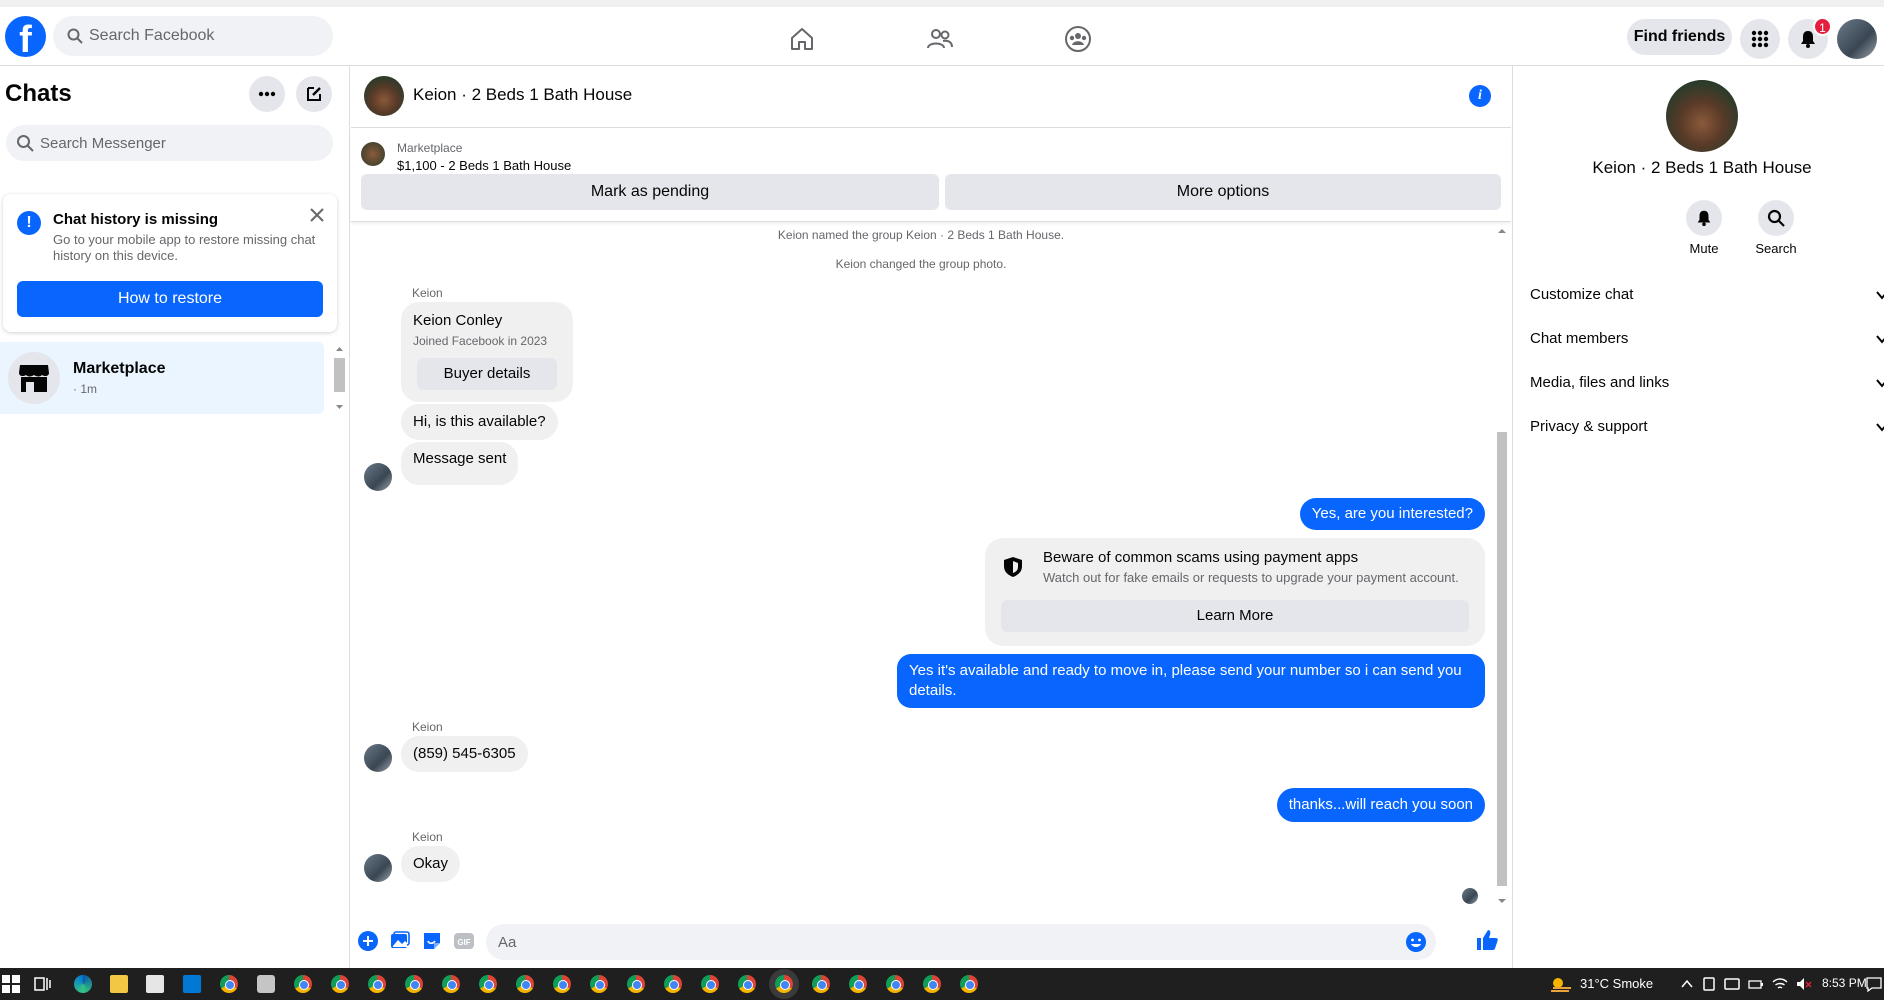 Image resolution: width=1884 pixels, height=1000 pixels. Describe the element at coordinates (317, 215) in the screenshot. I see `close-icon` at that location.